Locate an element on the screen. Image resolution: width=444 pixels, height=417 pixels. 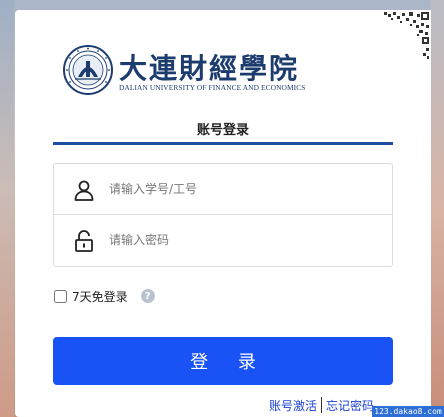
remember-me: 7天免登录 ? is located at coordinates (104, 296).